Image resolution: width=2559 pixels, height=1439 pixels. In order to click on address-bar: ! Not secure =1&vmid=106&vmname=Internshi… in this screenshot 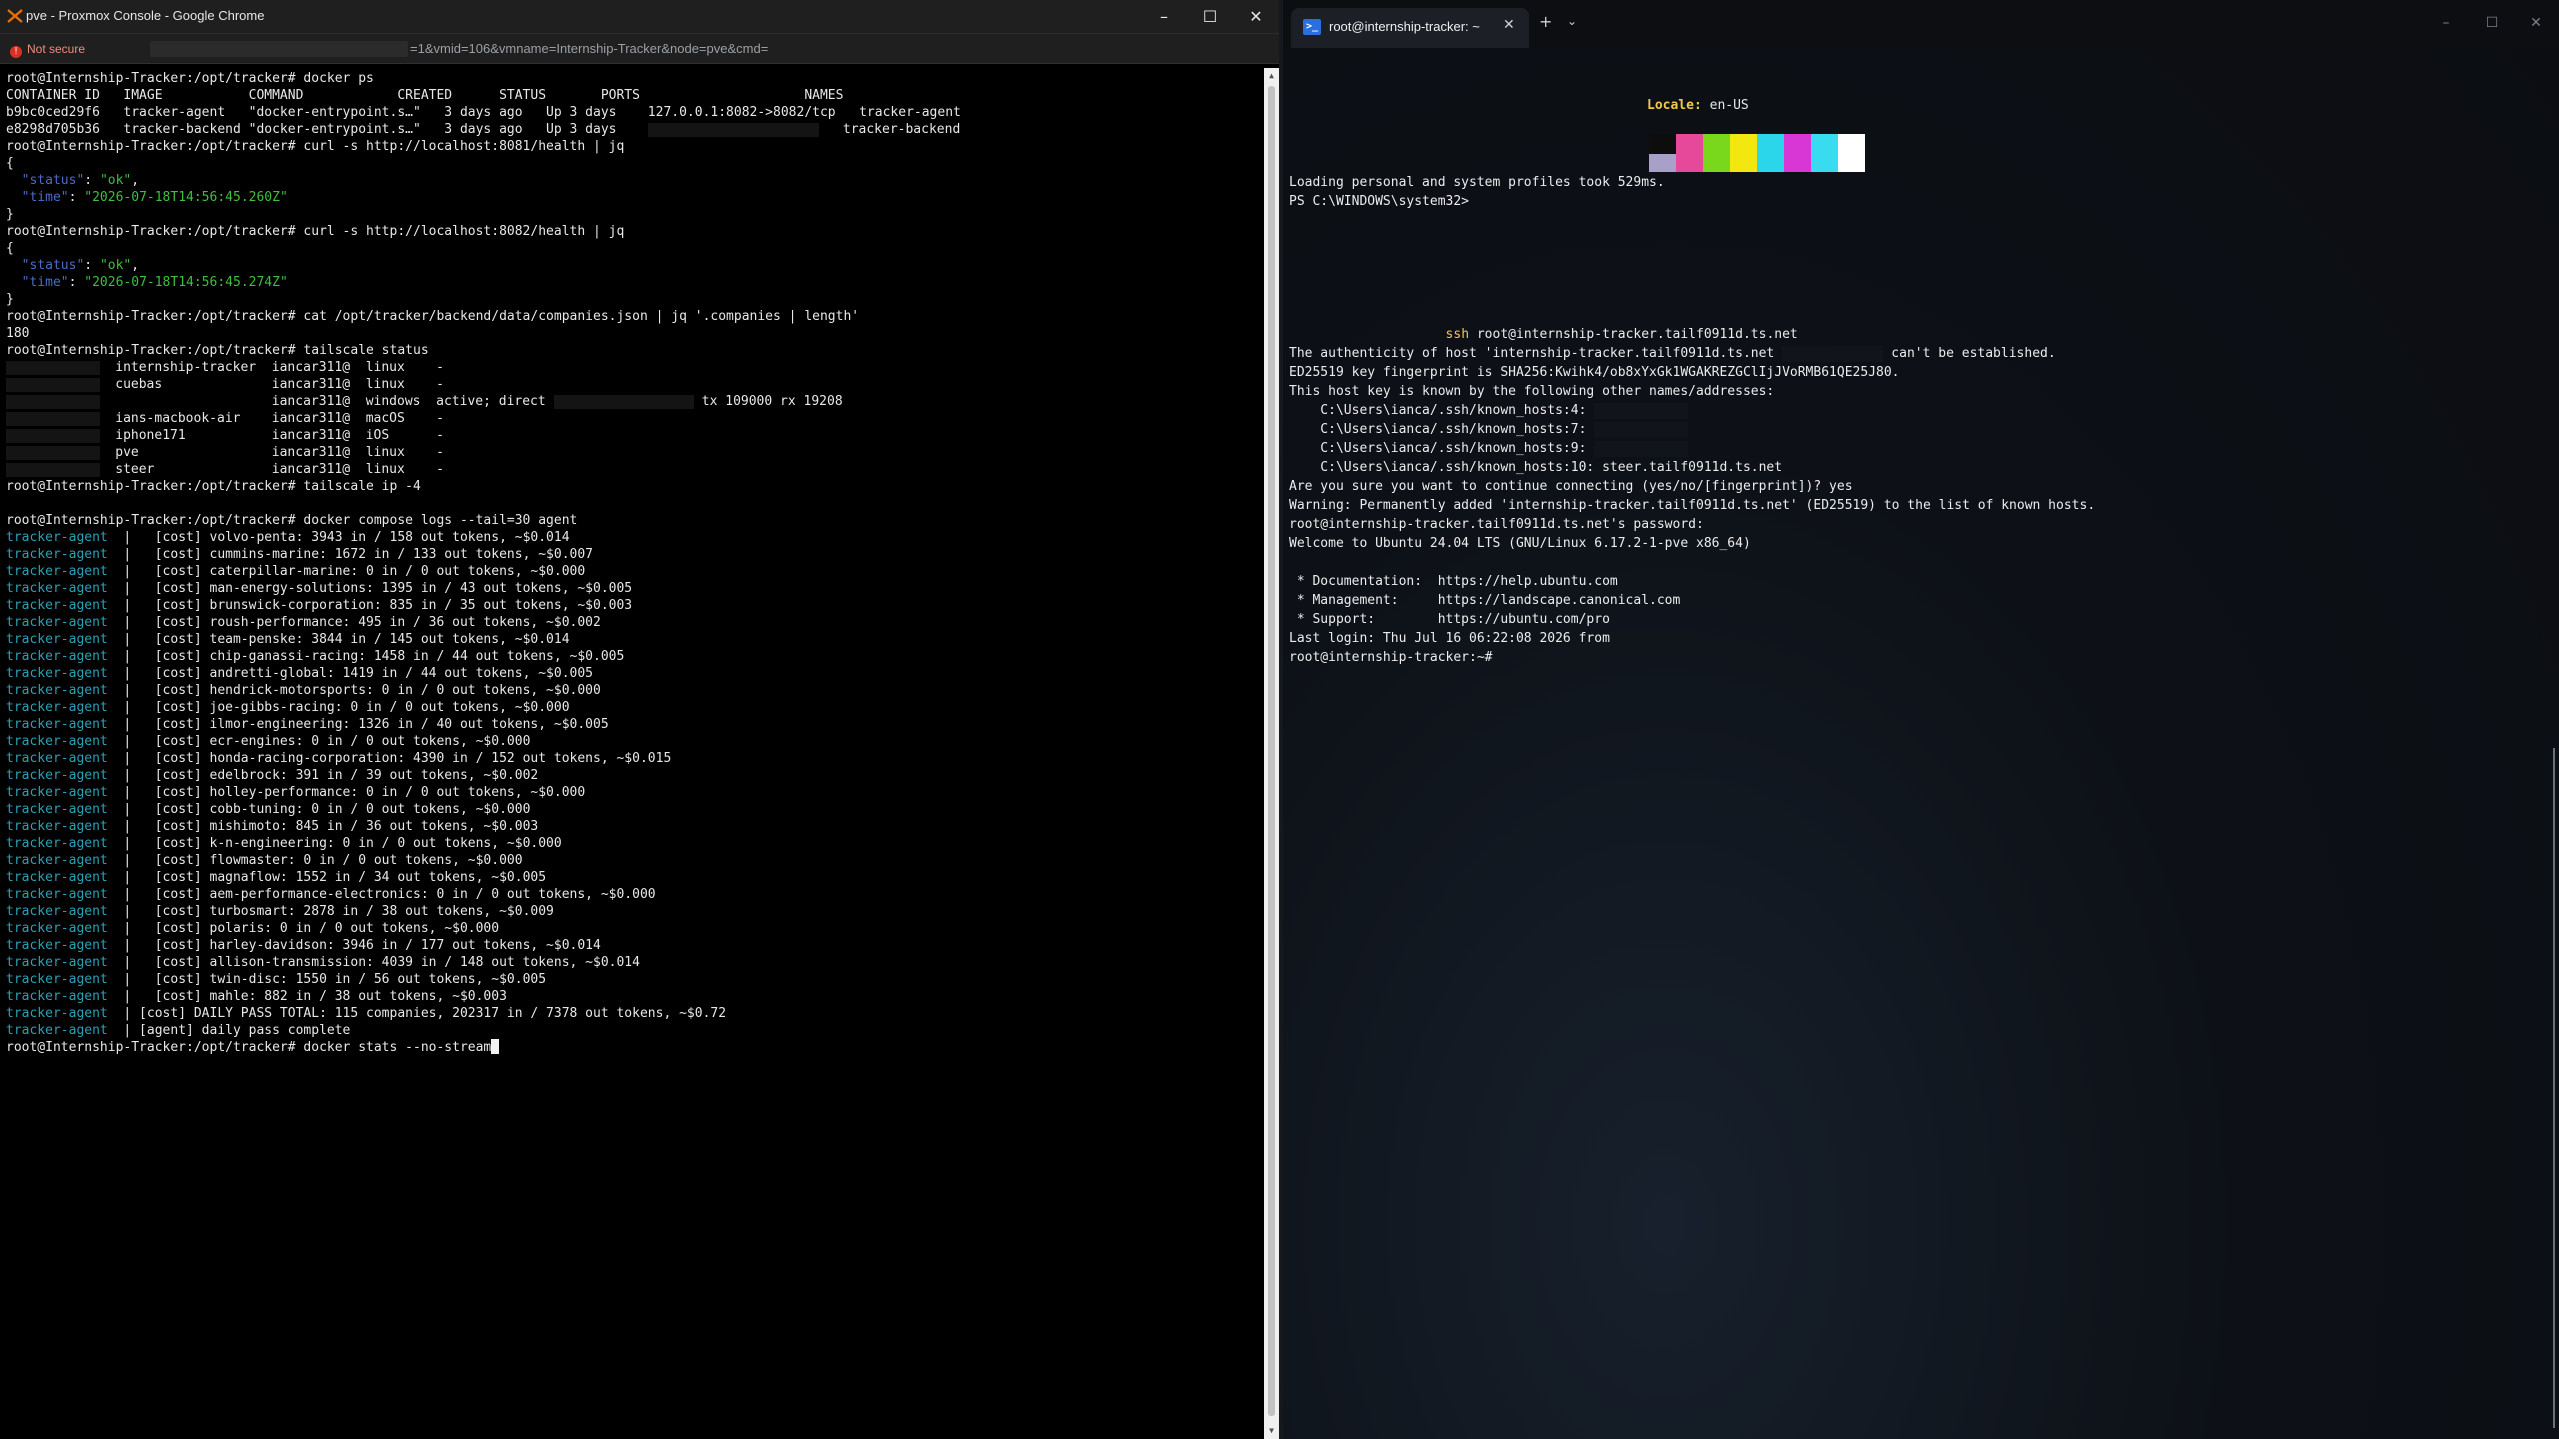, I will do `click(639, 49)`.